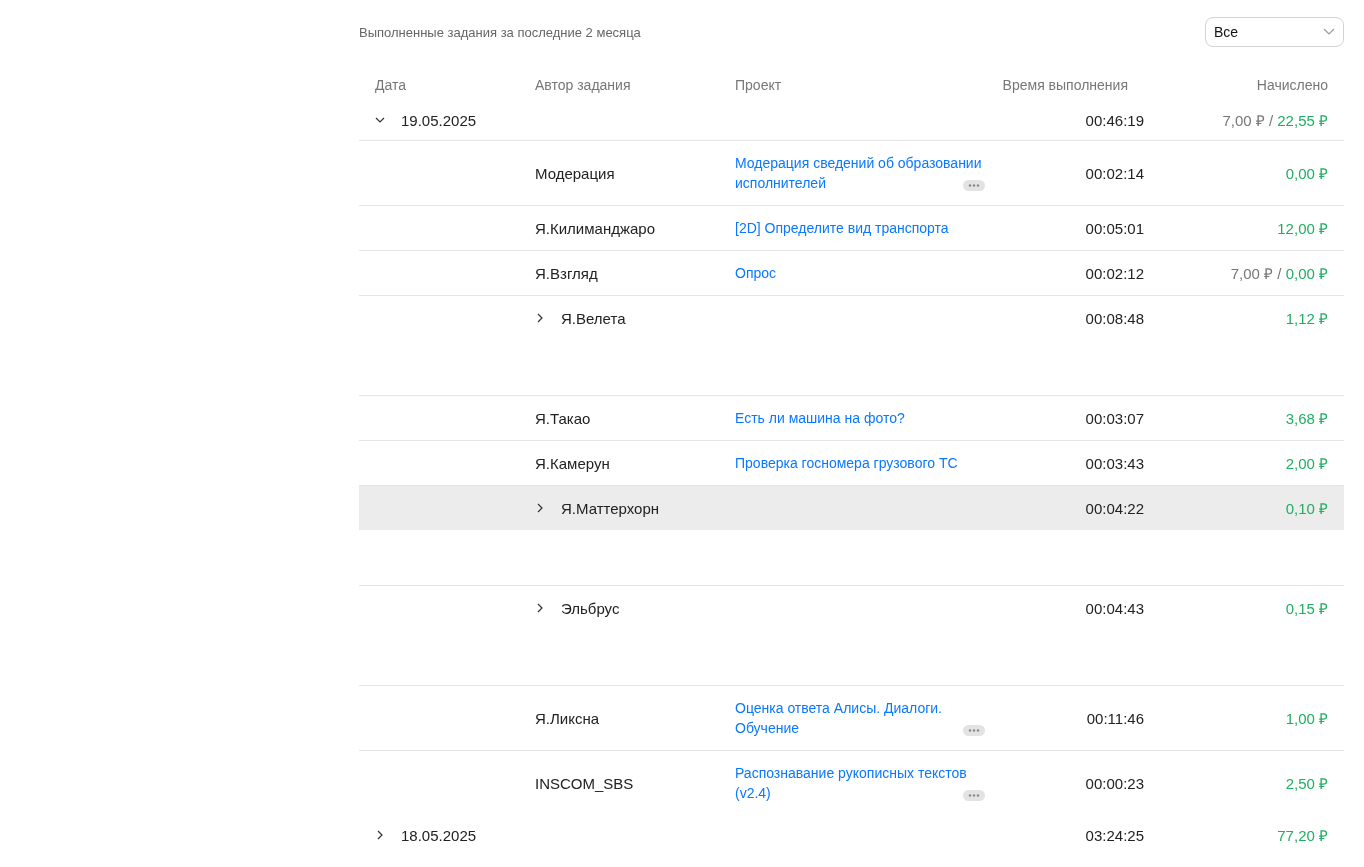  What do you see at coordinates (1307, 508) in the screenshot?
I see `accrued-amount: 0,10 ₽` at bounding box center [1307, 508].